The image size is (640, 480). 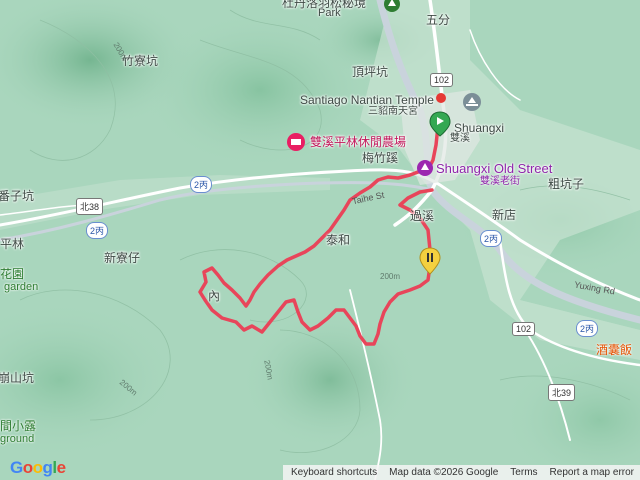 I want to click on place-dingpingkeng: 頂坪坑, so click(x=370, y=72).